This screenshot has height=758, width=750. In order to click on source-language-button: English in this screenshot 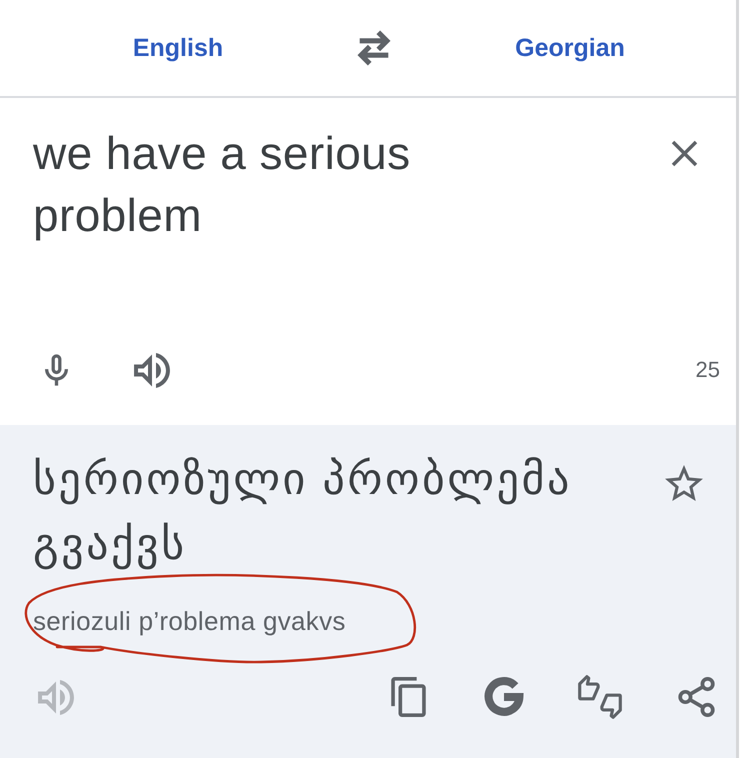, I will do `click(178, 48)`.